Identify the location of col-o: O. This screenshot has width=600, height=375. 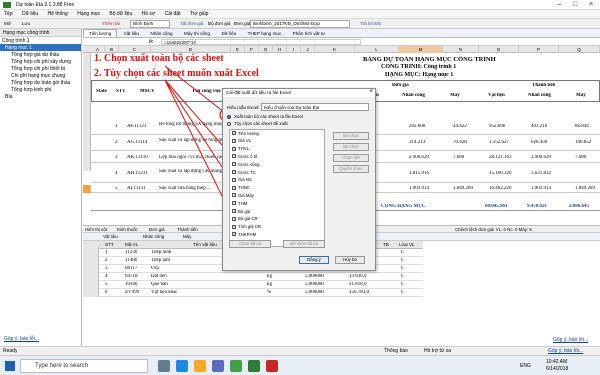
(499, 49).